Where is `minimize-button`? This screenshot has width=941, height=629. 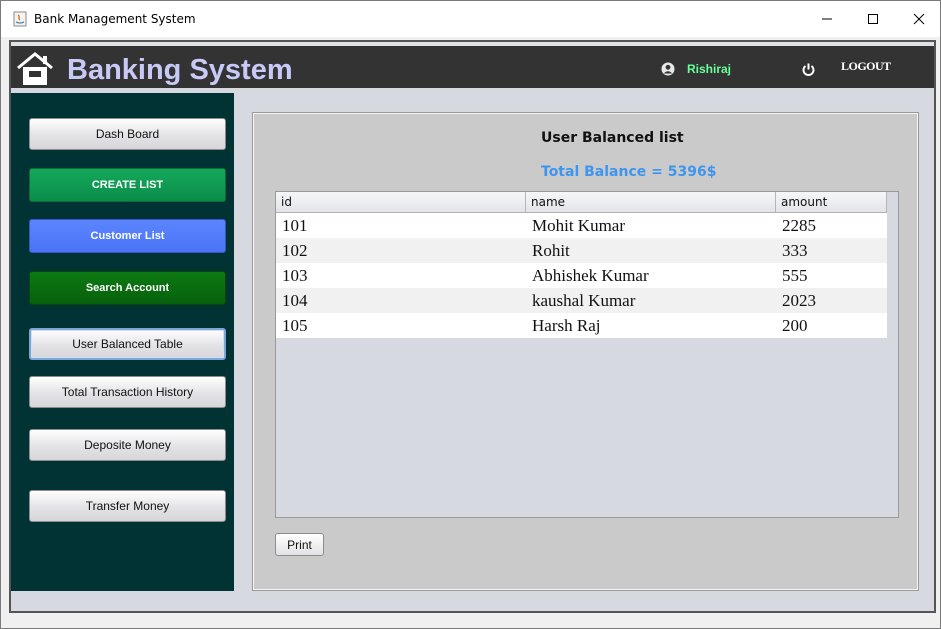
minimize-button is located at coordinates (827, 19).